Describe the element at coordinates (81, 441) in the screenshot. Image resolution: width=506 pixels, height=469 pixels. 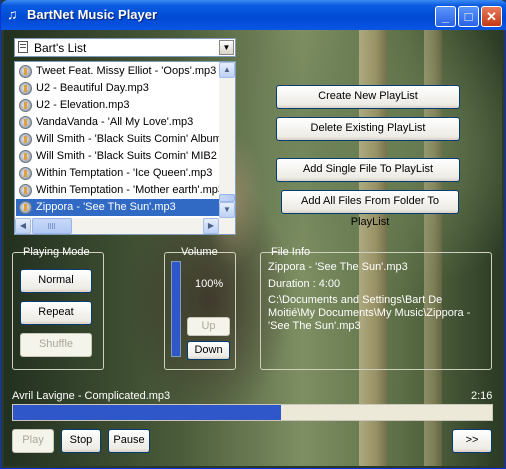
I see `stop-button: Stop` at that location.